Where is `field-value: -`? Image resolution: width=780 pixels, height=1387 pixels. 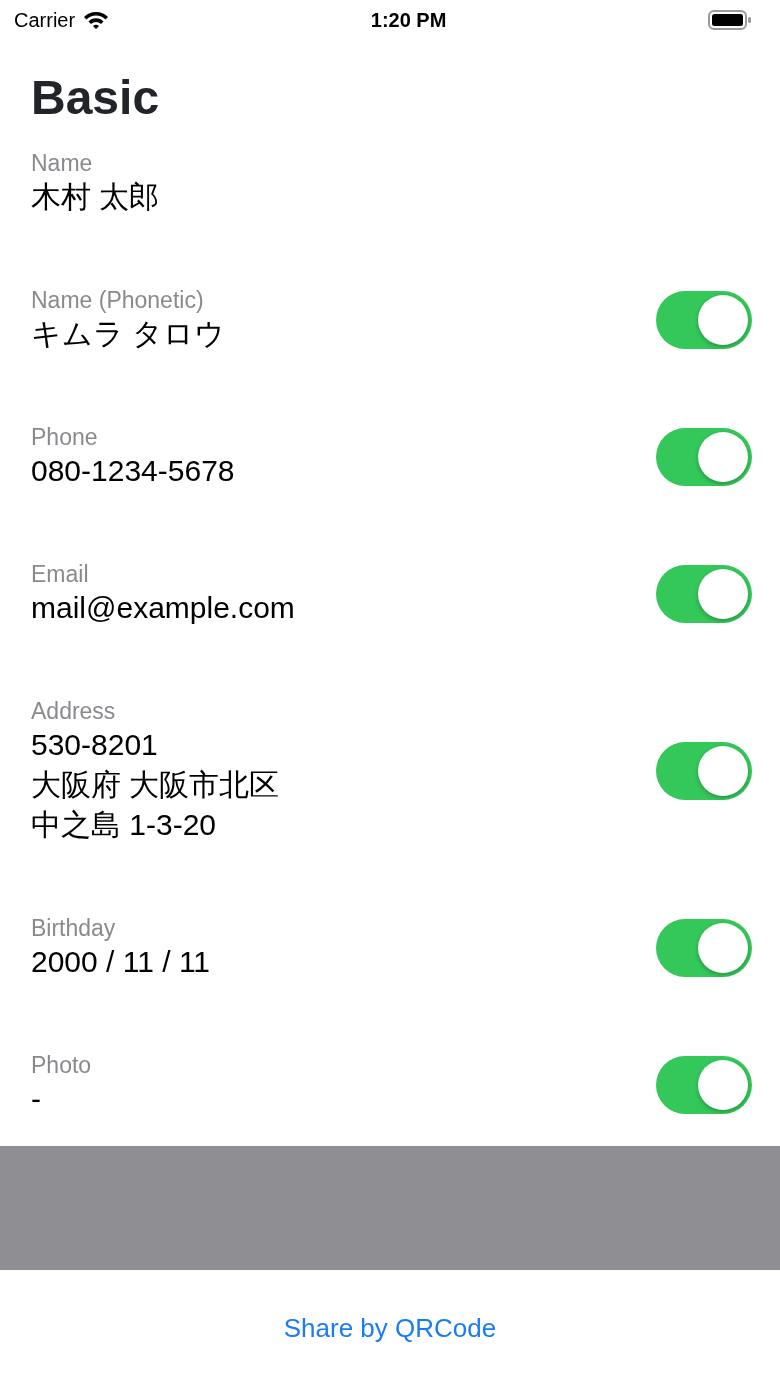
field-value: - is located at coordinates (36, 1099).